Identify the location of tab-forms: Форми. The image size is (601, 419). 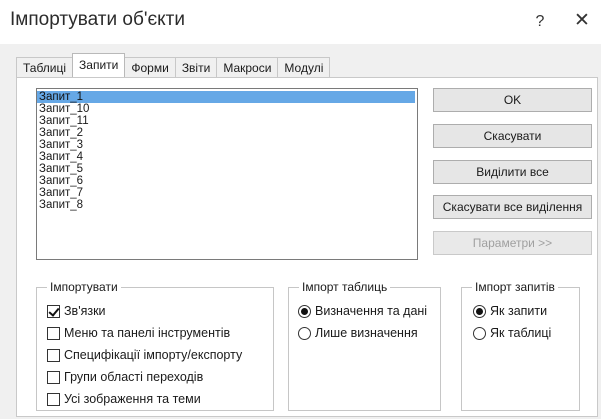
(150, 67).